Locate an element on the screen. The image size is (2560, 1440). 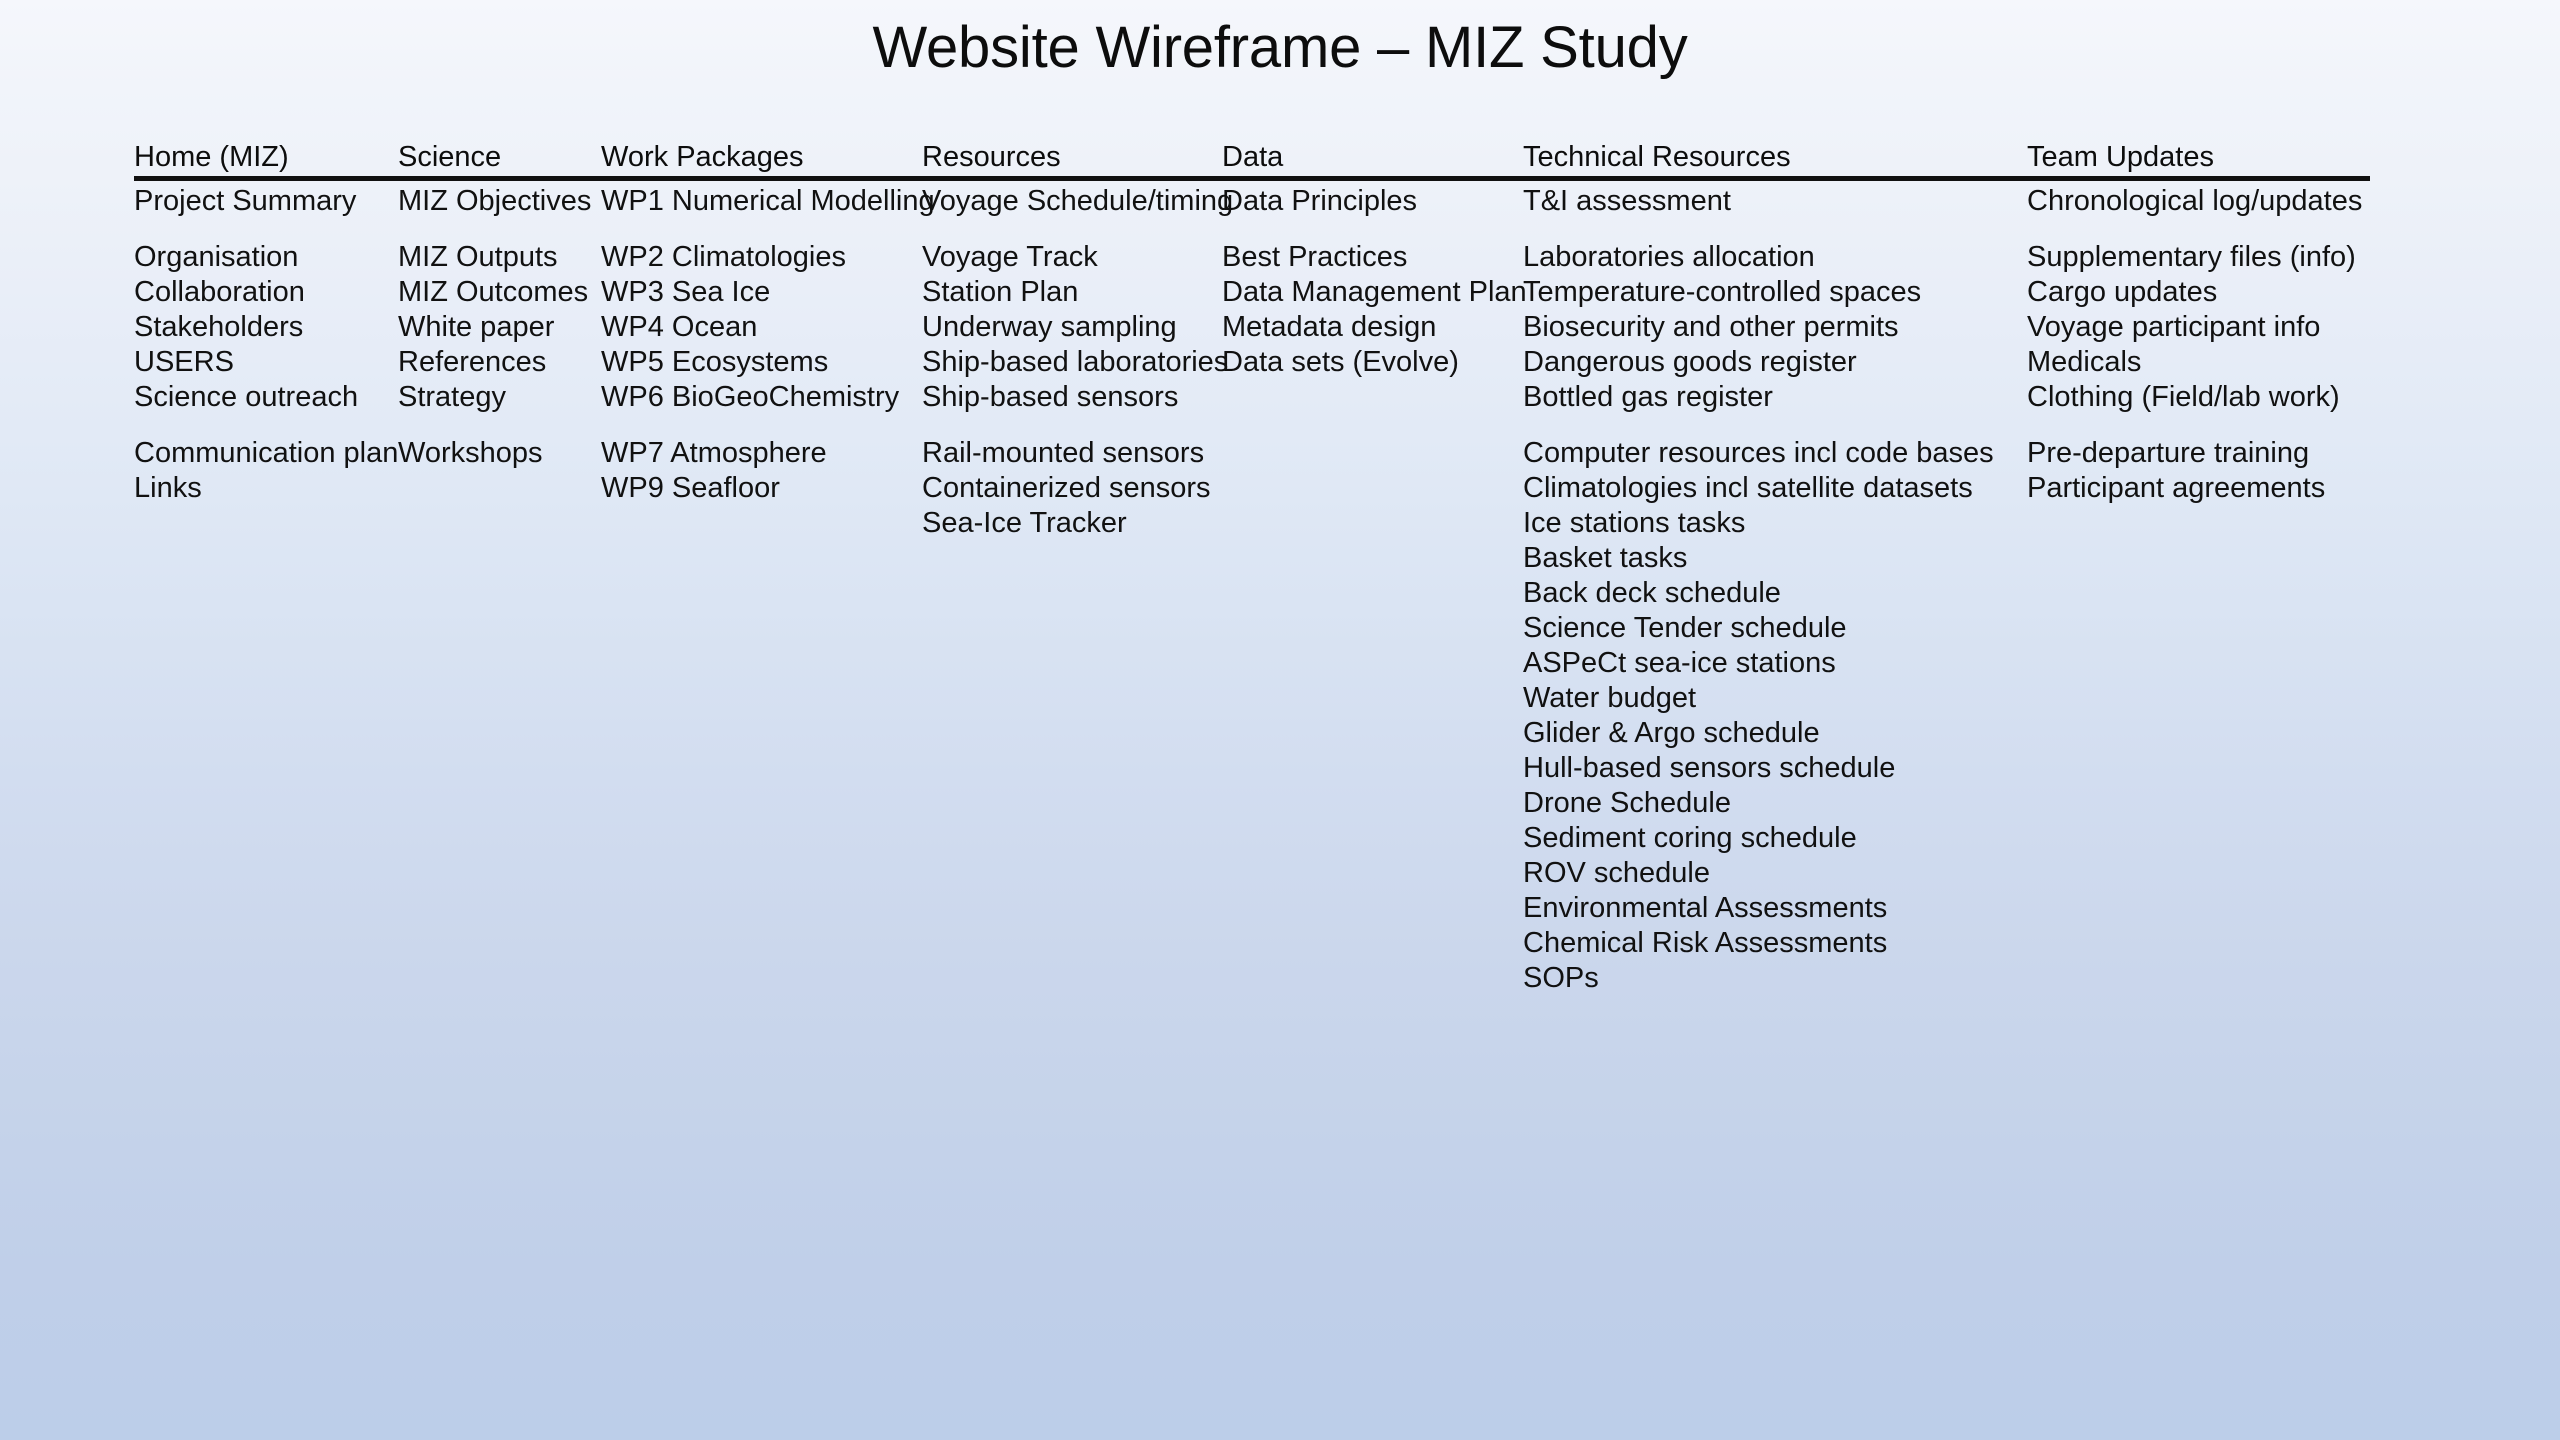
nav-item-supplementary-files-info: Supplementary files (info) is located at coordinates (2198, 257).